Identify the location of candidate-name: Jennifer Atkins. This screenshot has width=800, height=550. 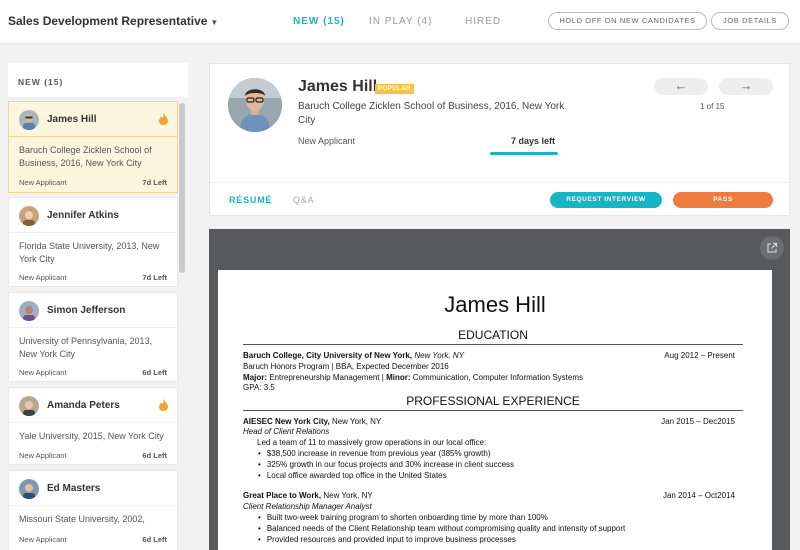
(83, 215).